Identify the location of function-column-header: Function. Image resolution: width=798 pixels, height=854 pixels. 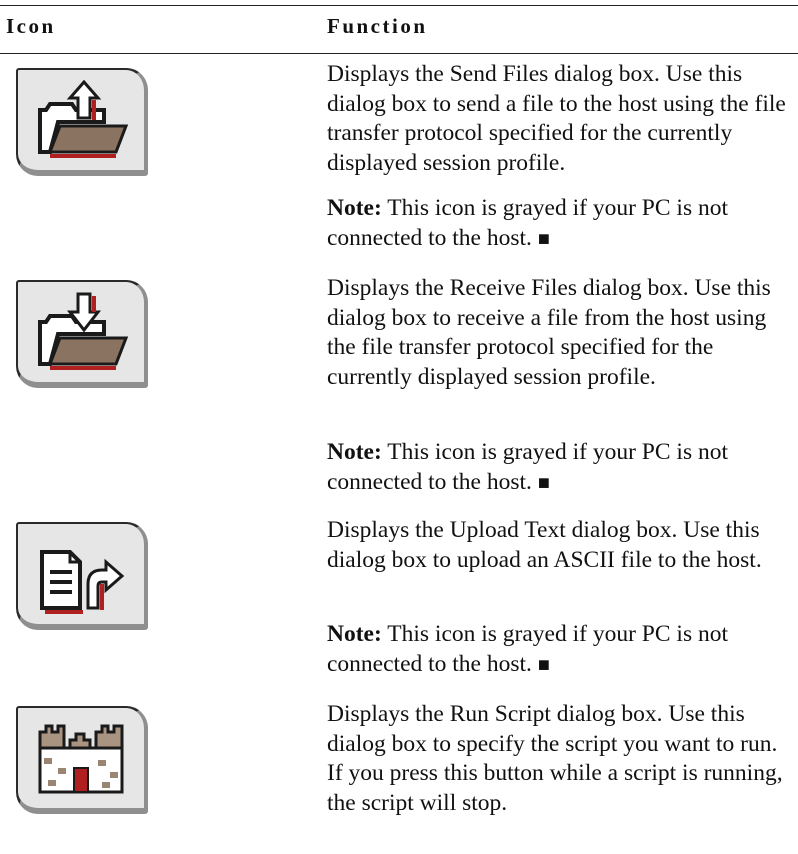
(377, 26).